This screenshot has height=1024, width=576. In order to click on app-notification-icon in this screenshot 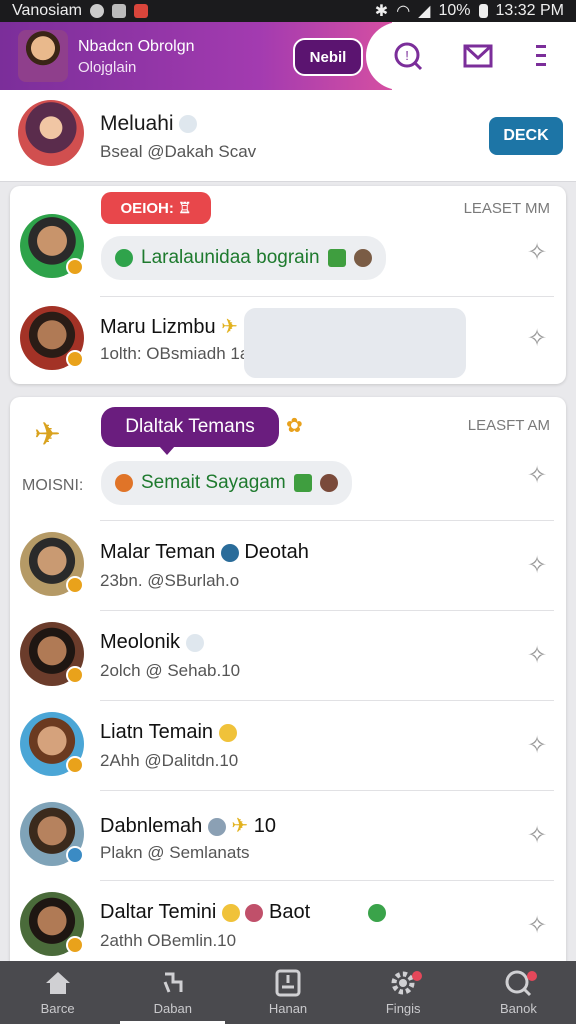, I will do `click(96, 11)`.